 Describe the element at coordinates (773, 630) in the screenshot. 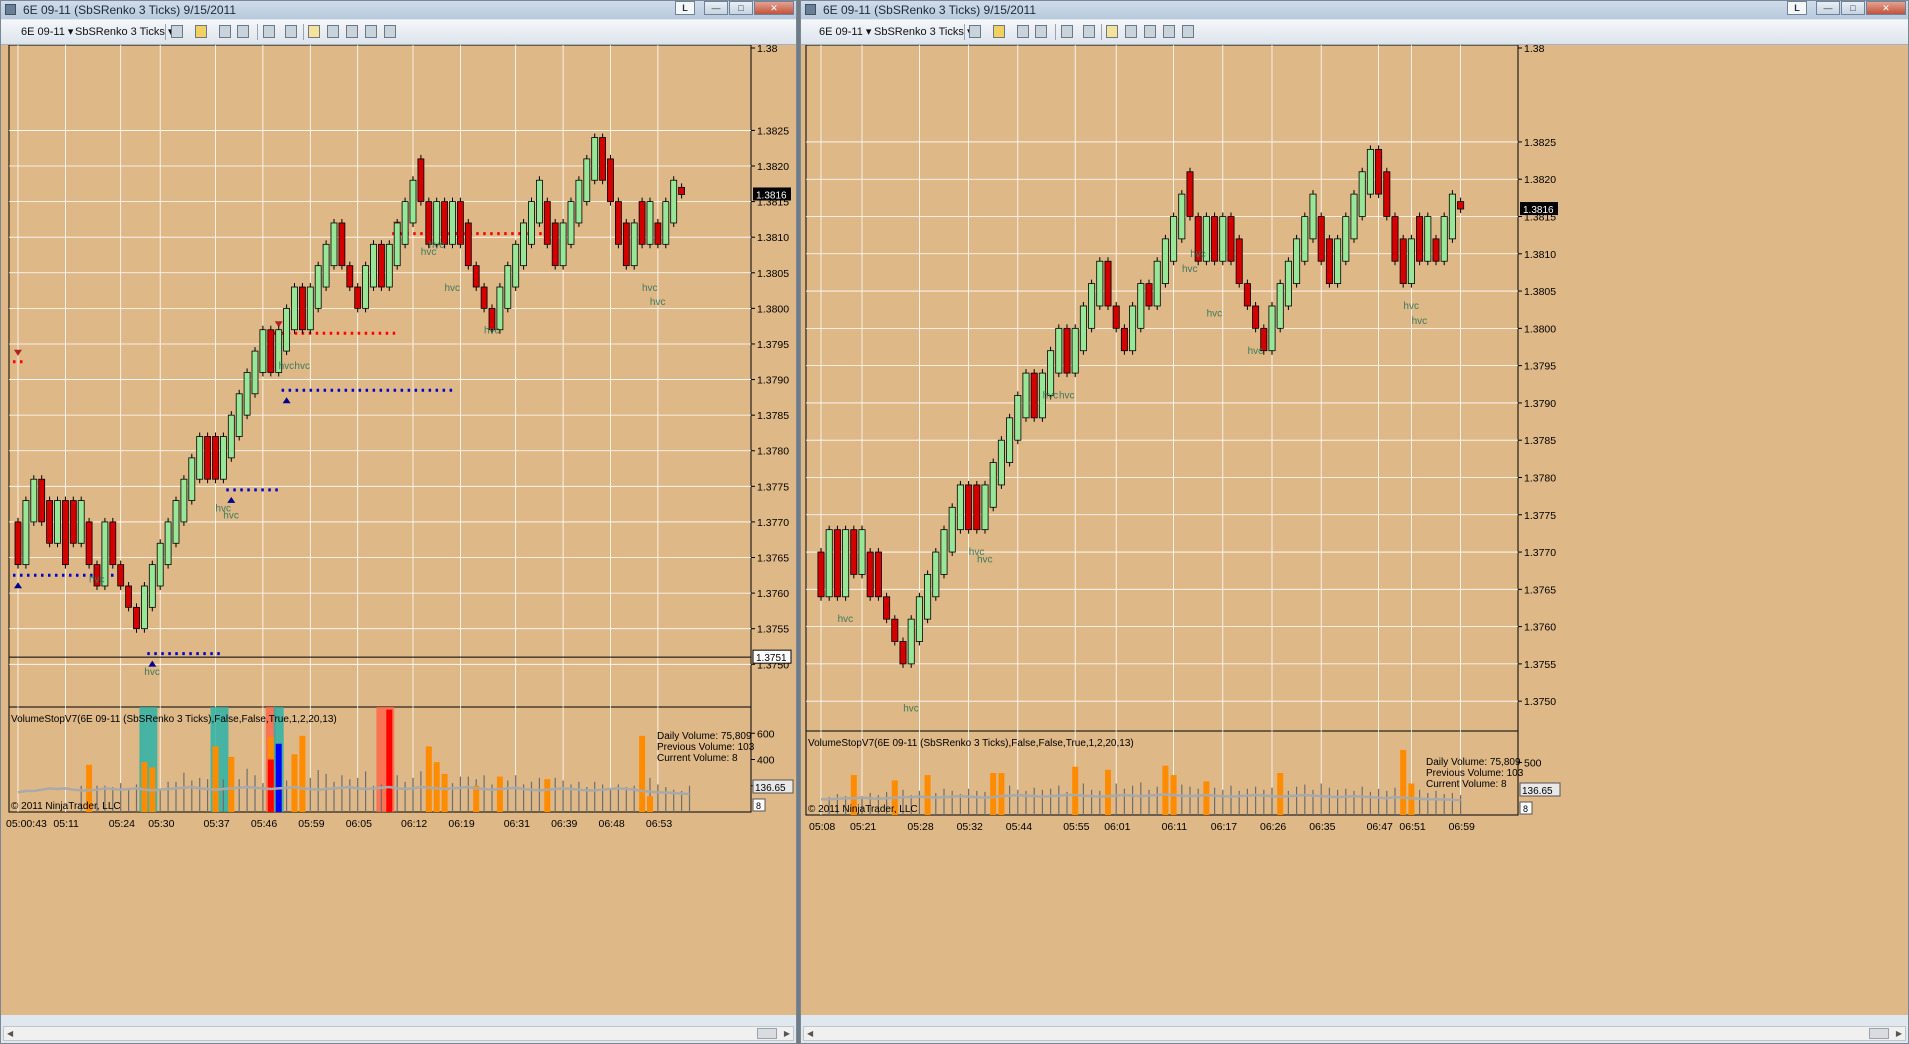

I see `price-axis-label: 1.3755` at that location.